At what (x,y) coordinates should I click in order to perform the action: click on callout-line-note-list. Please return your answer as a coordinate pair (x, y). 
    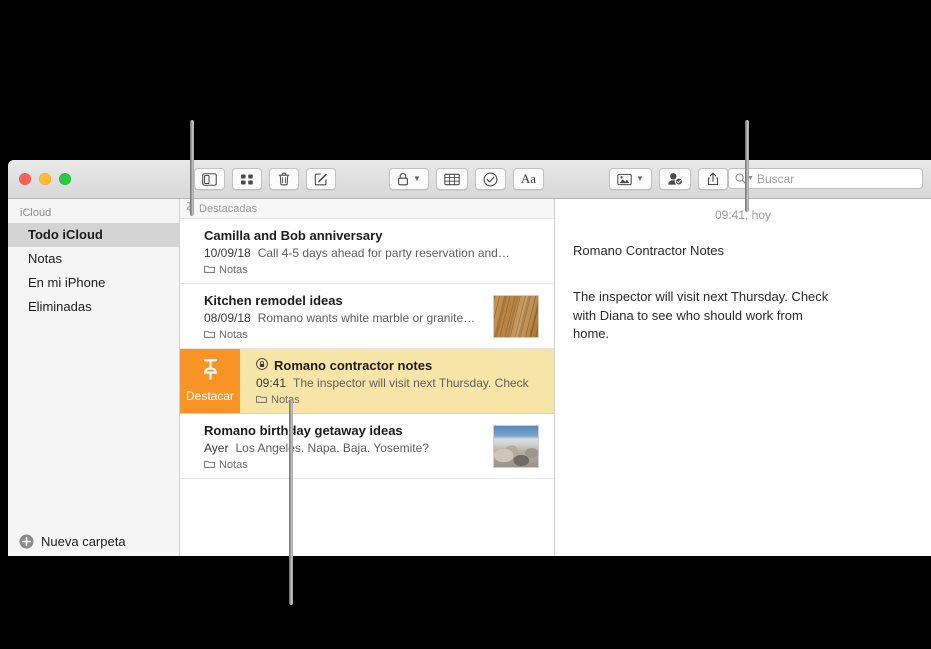
    Looking at the image, I should click on (291, 502).